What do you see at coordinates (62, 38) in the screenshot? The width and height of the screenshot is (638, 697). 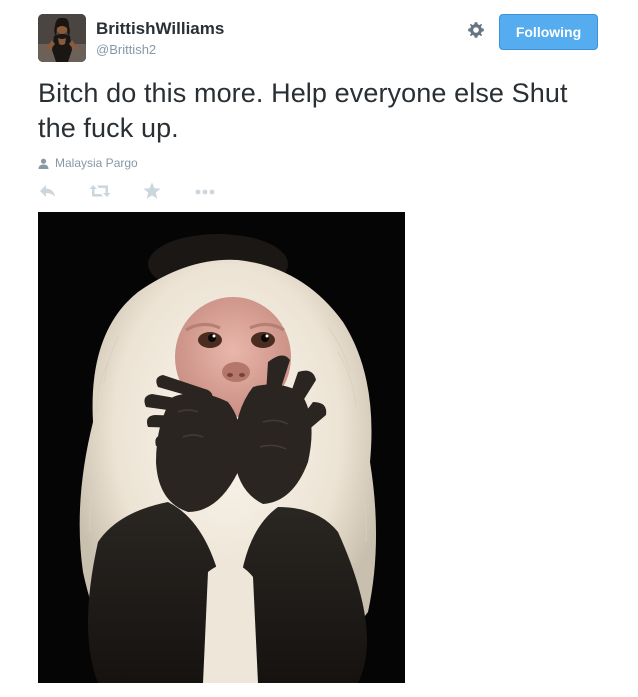 I see `author-avatar` at bounding box center [62, 38].